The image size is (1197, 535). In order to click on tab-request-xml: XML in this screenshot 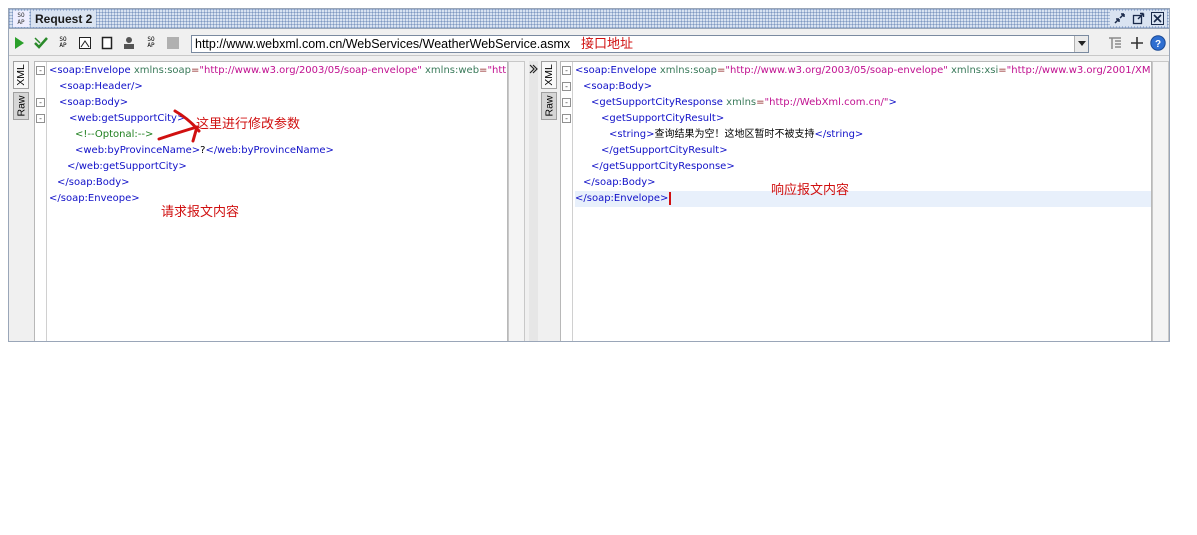, I will do `click(21, 75)`.